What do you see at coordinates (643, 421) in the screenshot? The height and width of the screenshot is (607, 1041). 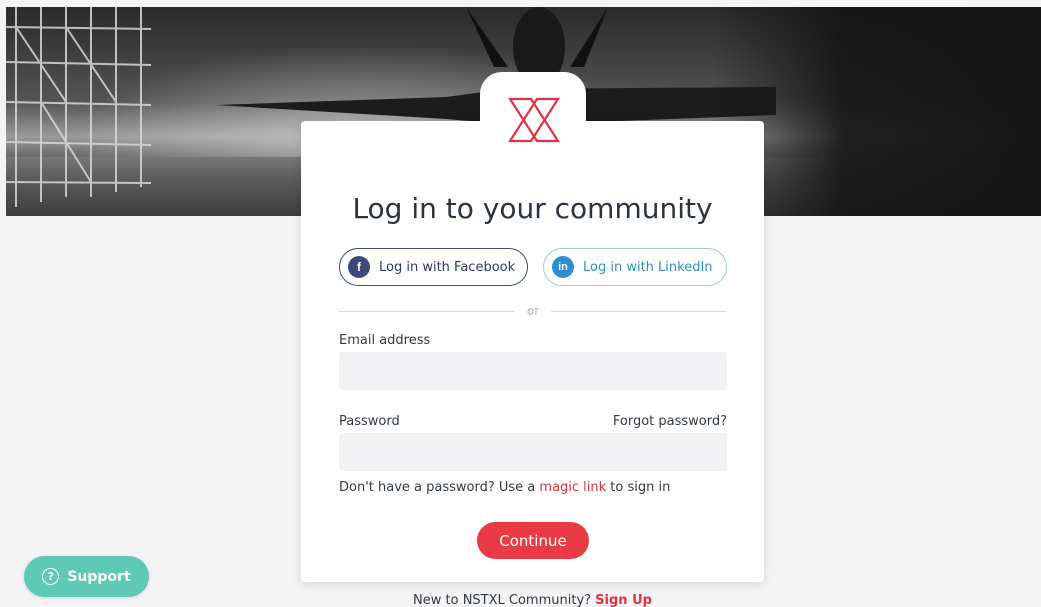 I see `forgot-password-link: Forgot password?` at bounding box center [643, 421].